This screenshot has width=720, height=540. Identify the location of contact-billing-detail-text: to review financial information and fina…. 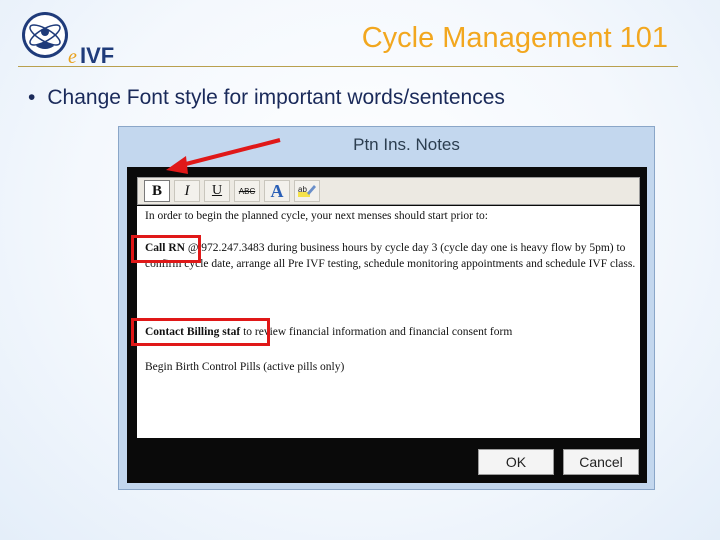
(376, 332).